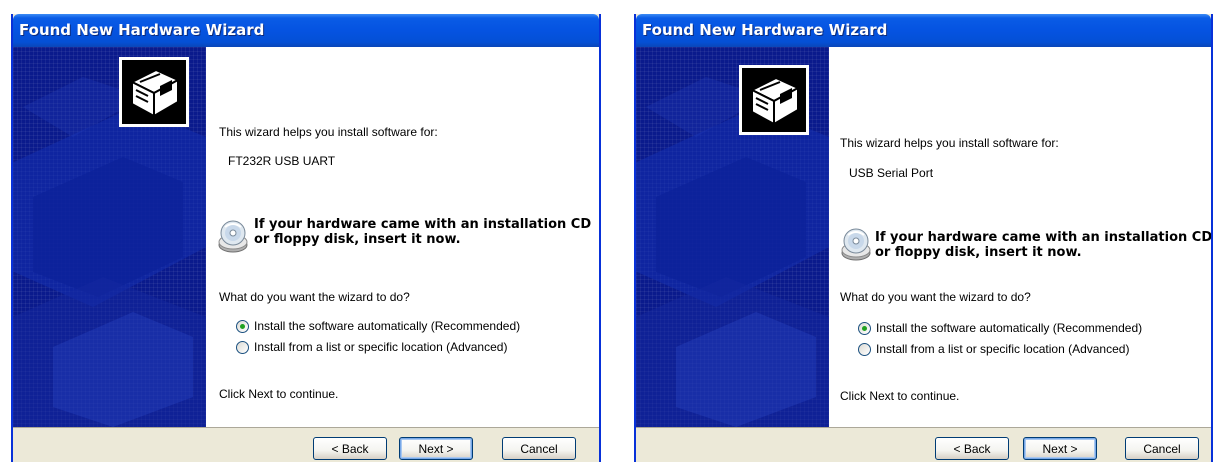 This screenshot has width=1213, height=462. Describe the element at coordinates (282, 161) in the screenshot. I see `device-name: FT232R USB UART` at that location.